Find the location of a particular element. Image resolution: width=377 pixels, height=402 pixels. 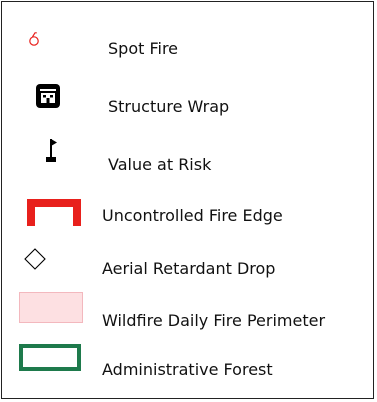

legend-label-value-at-risk: Value at Risk is located at coordinates (160, 164).